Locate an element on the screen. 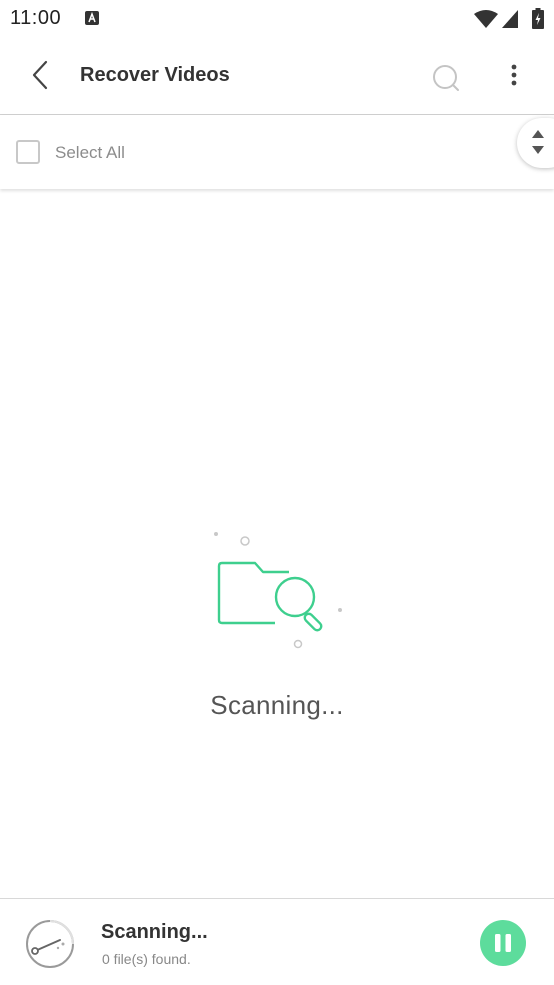 This screenshot has height=985, width=554. select-all-label: Select All is located at coordinates (90, 153).